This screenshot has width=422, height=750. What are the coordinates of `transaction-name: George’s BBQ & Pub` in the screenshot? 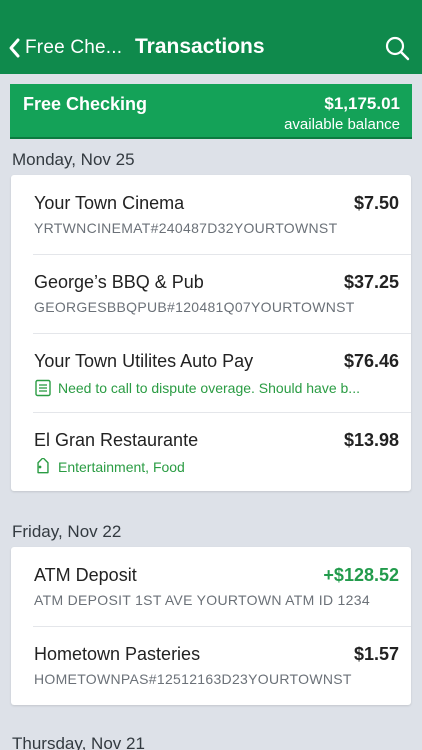 It's located at (119, 282).